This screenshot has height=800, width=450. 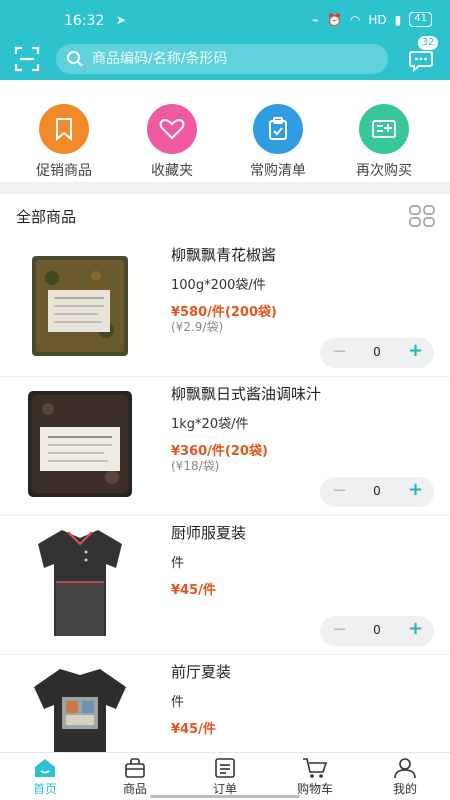 I want to click on bag-icon, so click(x=135, y=768).